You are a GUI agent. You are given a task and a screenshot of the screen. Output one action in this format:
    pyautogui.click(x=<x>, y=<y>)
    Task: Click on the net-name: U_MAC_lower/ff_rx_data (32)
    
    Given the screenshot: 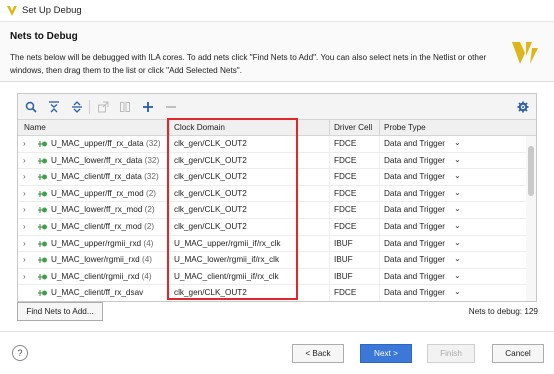 What is the action you would take?
    pyautogui.click(x=105, y=160)
    